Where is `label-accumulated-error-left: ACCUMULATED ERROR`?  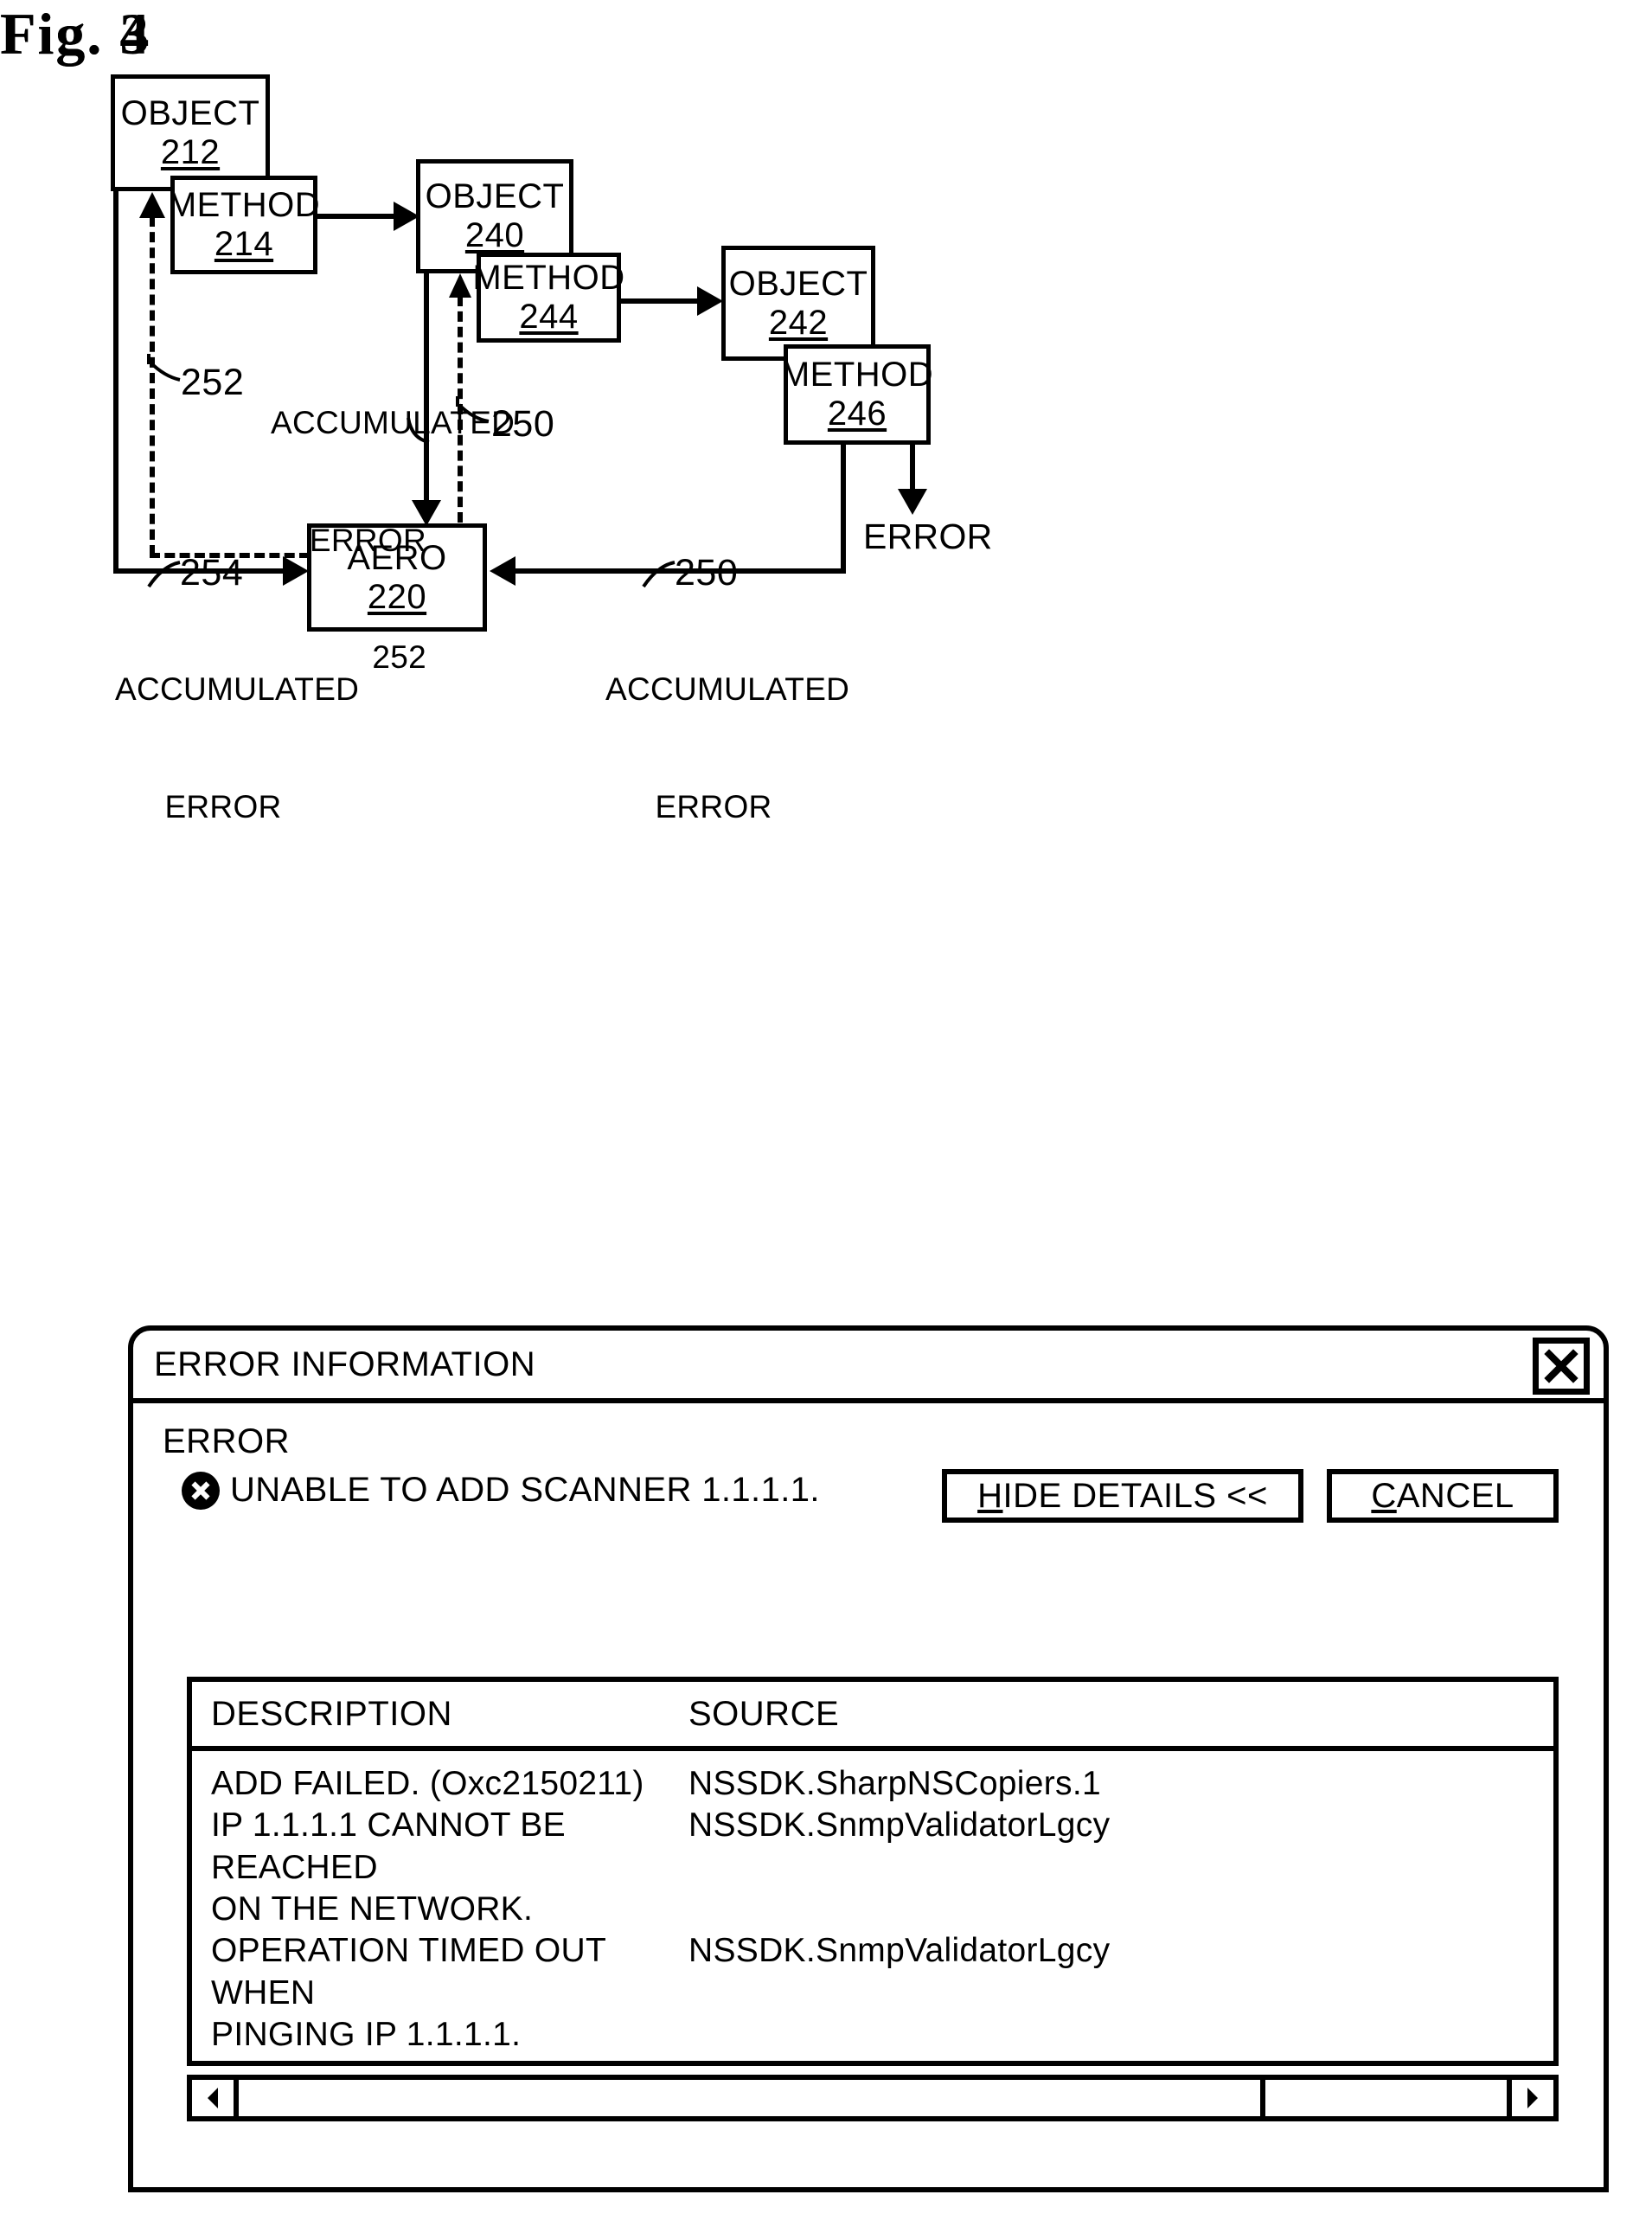 label-accumulated-error-left: ACCUMULATED ERROR is located at coordinates (237, 728).